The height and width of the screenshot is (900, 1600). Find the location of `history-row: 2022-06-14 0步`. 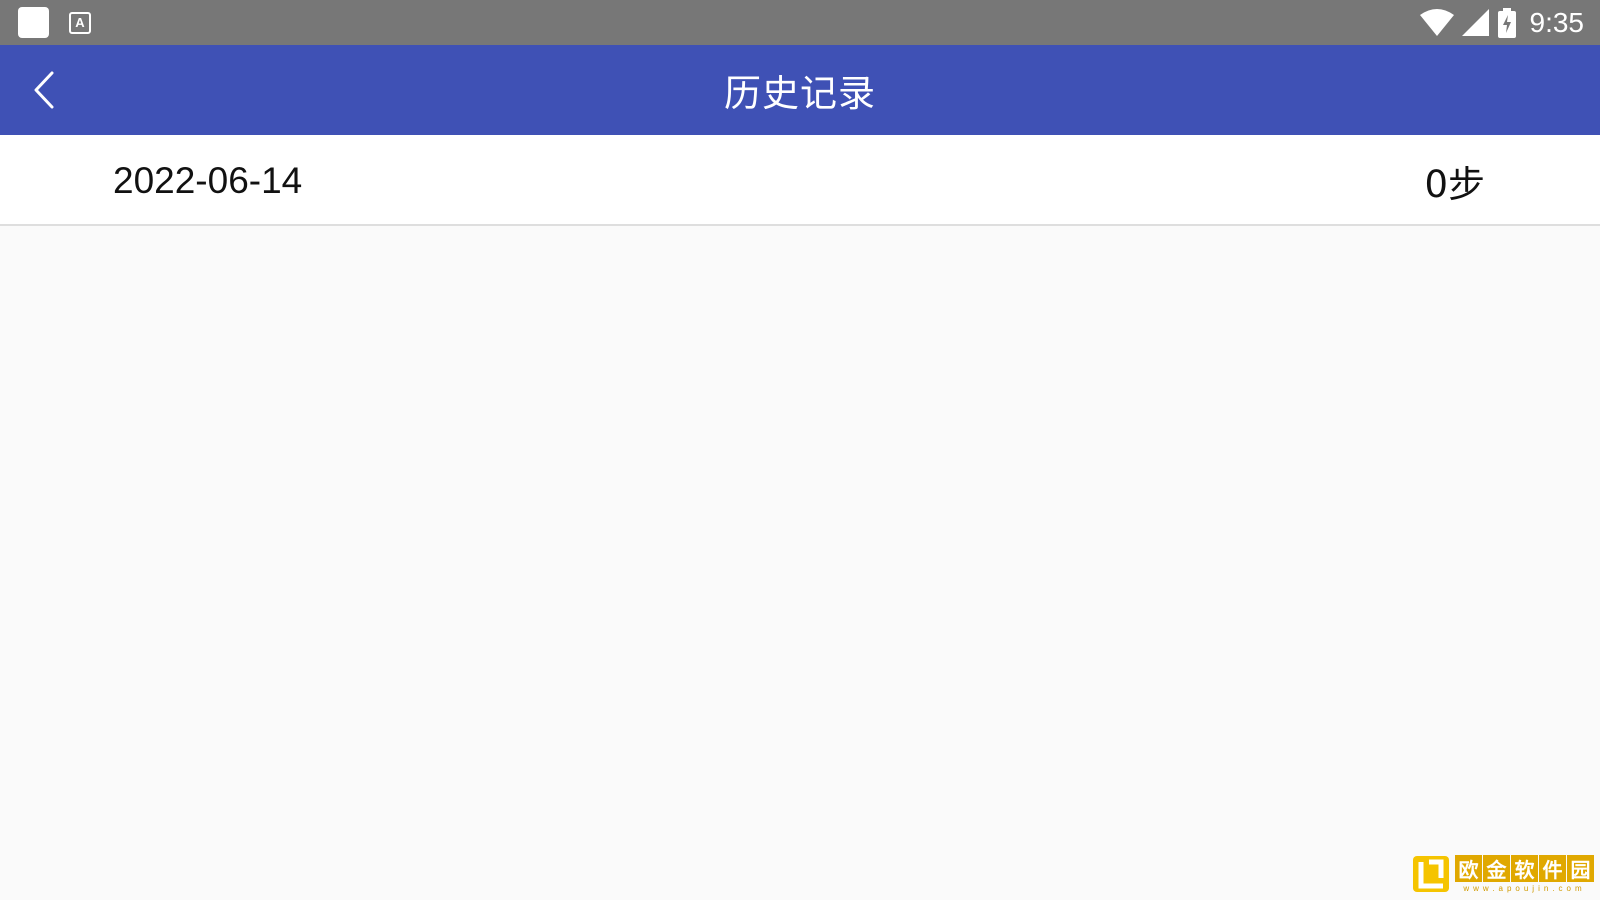

history-row: 2022-06-14 0步 is located at coordinates (800, 180).